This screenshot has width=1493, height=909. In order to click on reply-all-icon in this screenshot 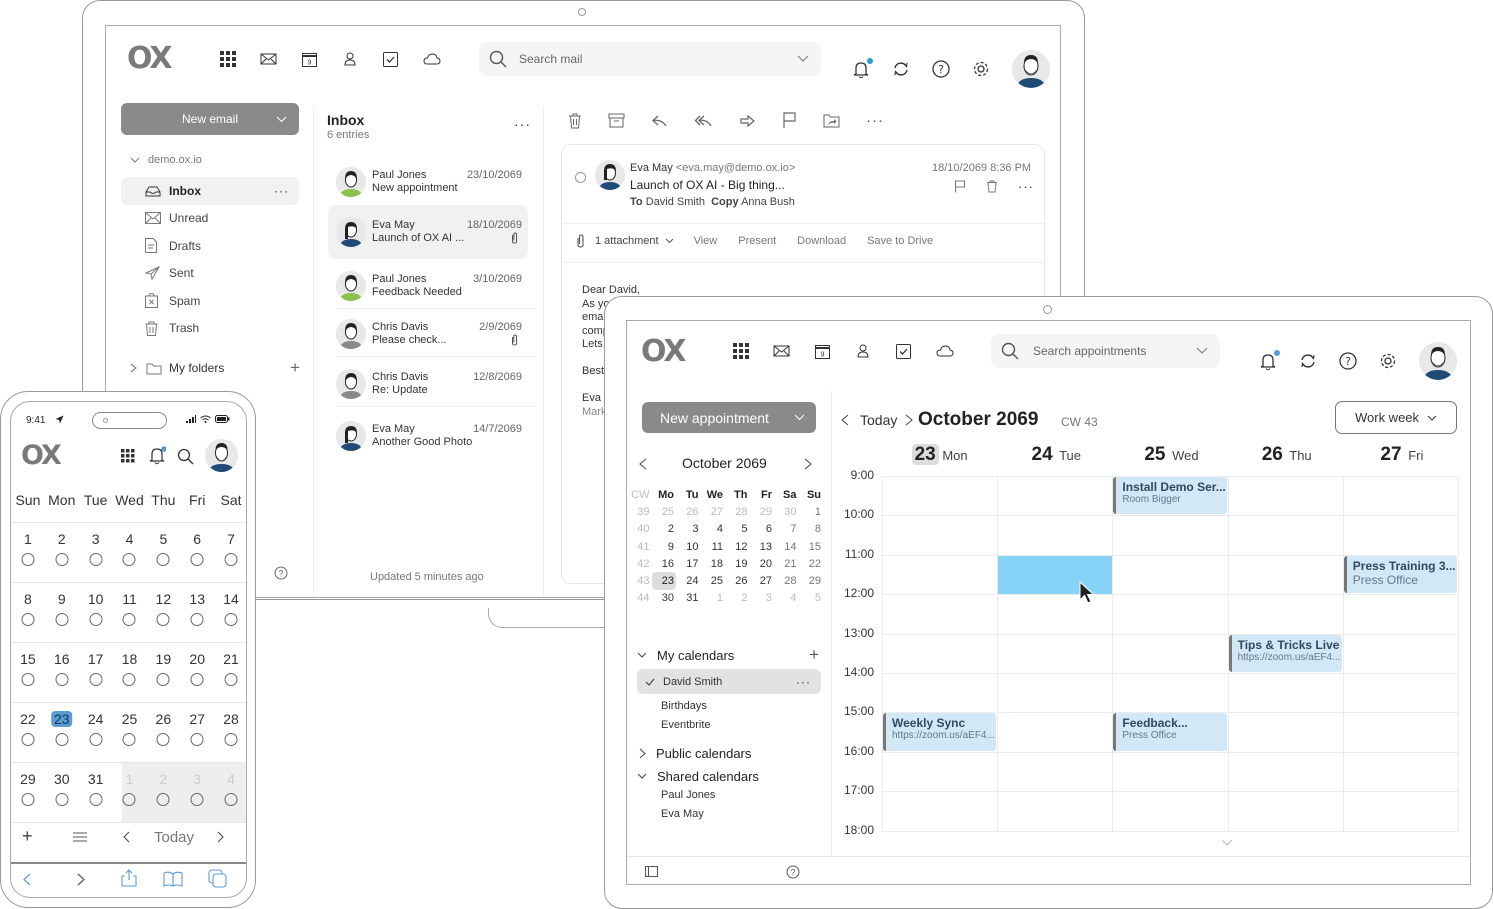, I will do `click(703, 121)`.